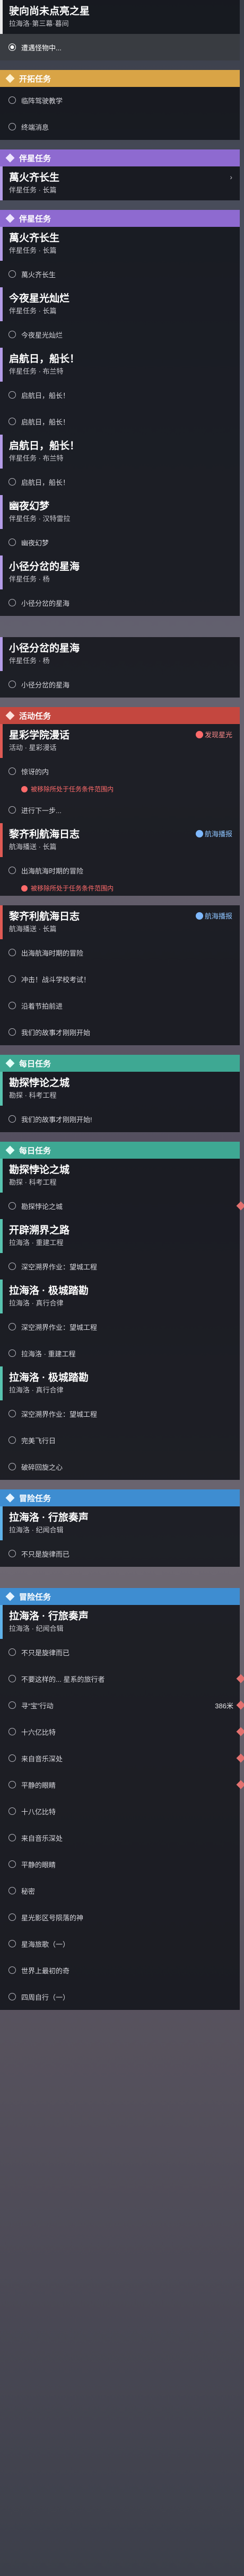 This screenshot has height=2576, width=244. Describe the element at coordinates (120, 218) in the screenshot. I see `group-header-companion-2: 伴星任务` at that location.